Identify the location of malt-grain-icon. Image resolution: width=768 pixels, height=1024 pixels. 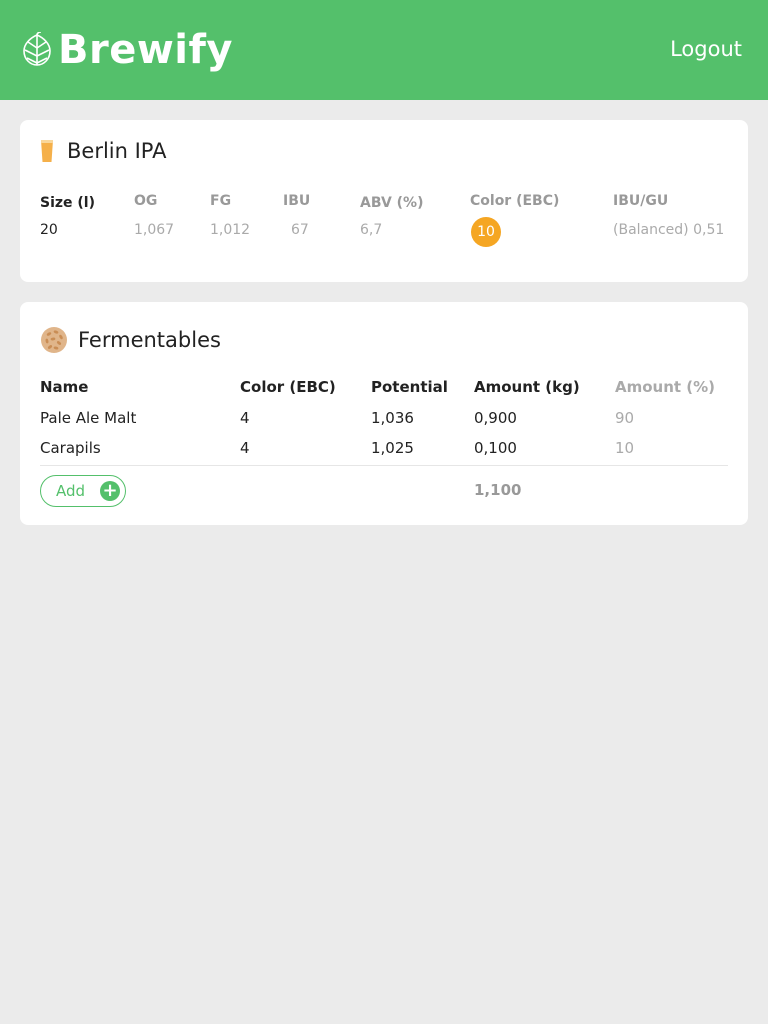
(54, 340).